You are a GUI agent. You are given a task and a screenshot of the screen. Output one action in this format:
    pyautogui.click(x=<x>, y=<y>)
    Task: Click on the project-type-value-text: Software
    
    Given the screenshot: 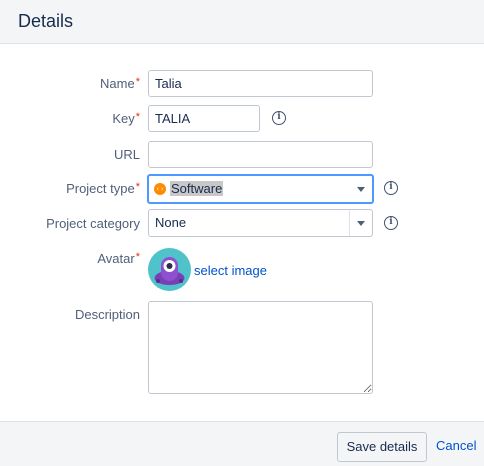 What is the action you would take?
    pyautogui.click(x=197, y=188)
    